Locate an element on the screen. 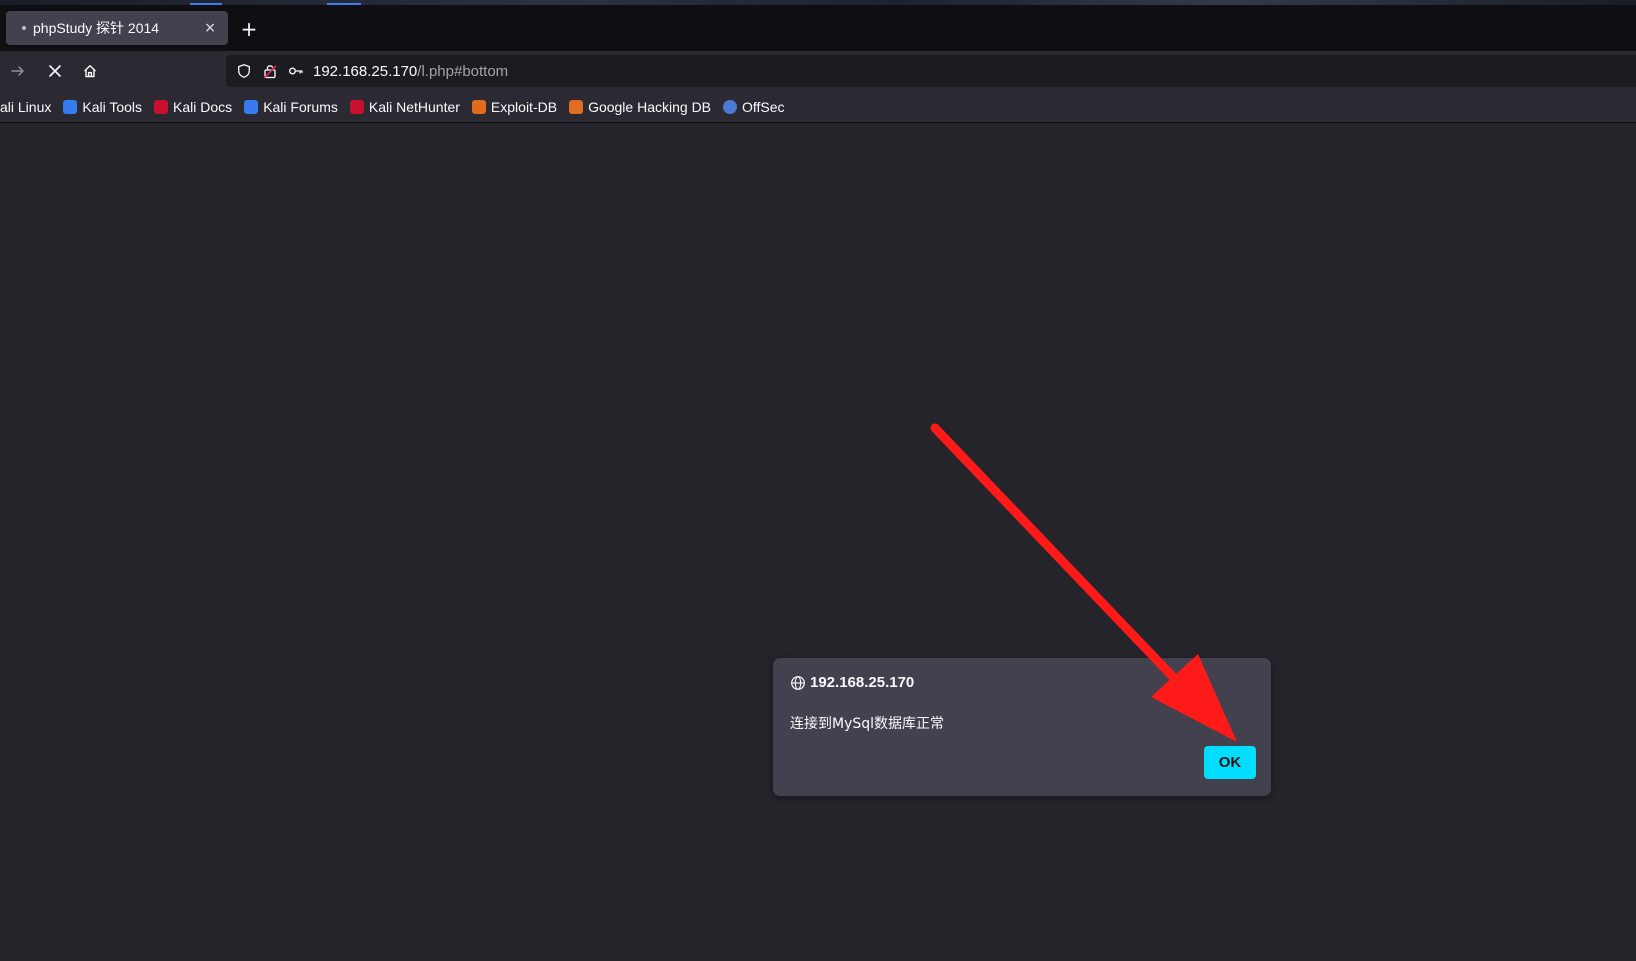 Image resolution: width=1636 pixels, height=961 pixels. forward-arrow-icon is located at coordinates (17, 71).